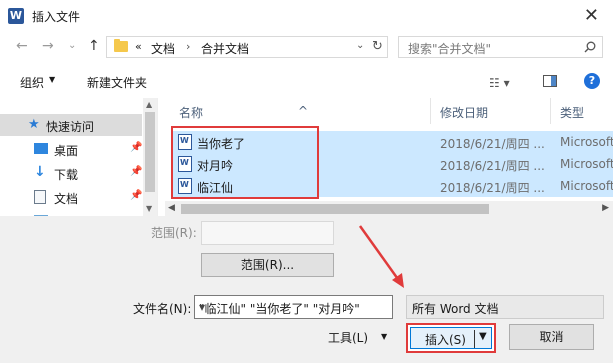 This screenshot has height=363, width=613. I want to click on filename-label: 文件名(N):, so click(162, 309).